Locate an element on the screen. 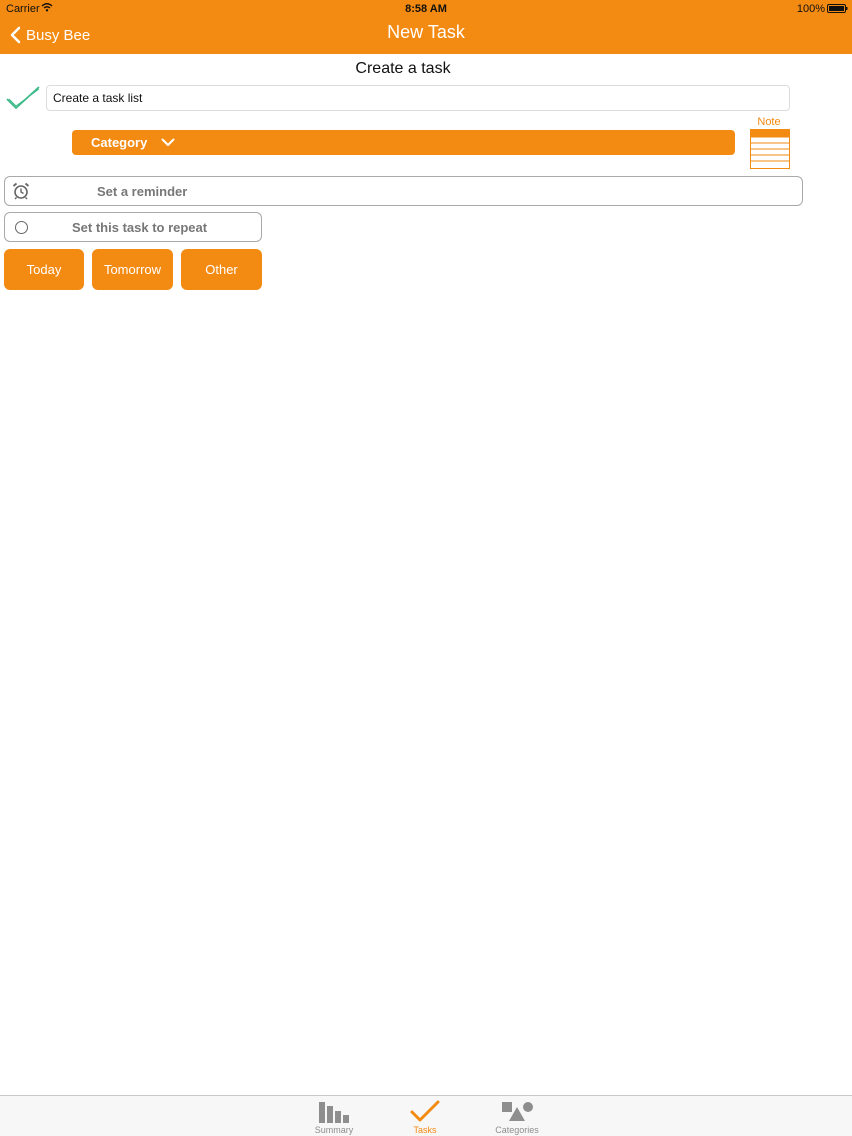 This screenshot has height=1136, width=852. other-date-button: Other is located at coordinates (221, 269).